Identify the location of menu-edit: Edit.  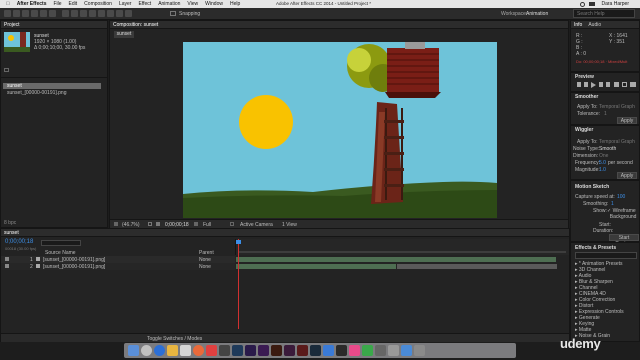
(73, 4).